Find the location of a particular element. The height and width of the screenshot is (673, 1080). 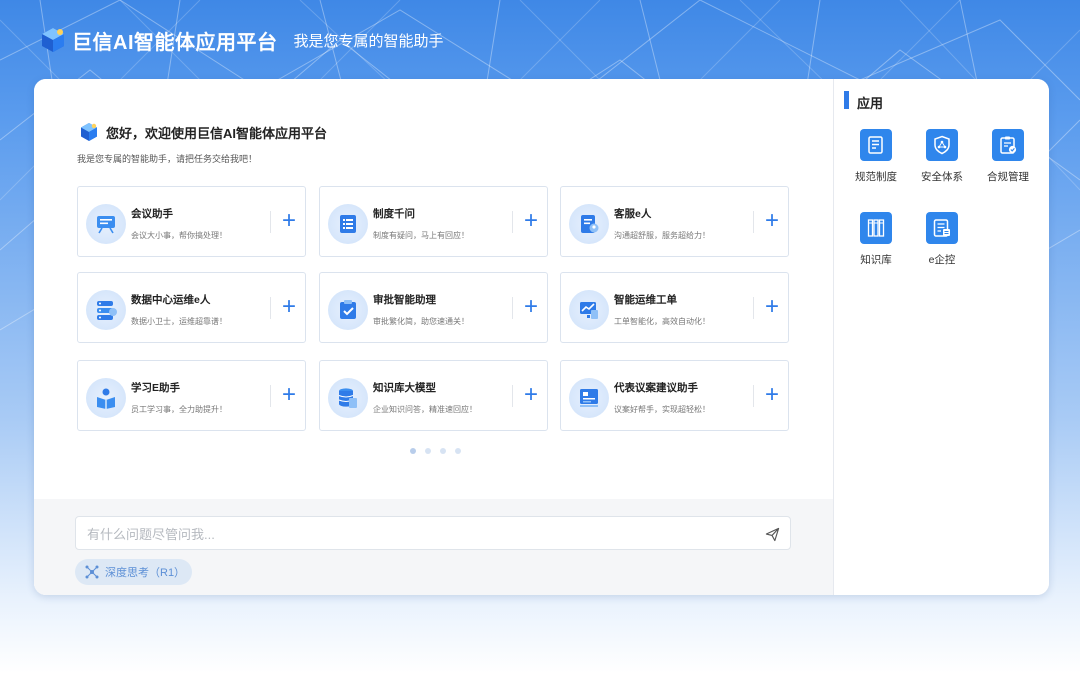

card-title: 代表议案建议助手 is located at coordinates (656, 388).